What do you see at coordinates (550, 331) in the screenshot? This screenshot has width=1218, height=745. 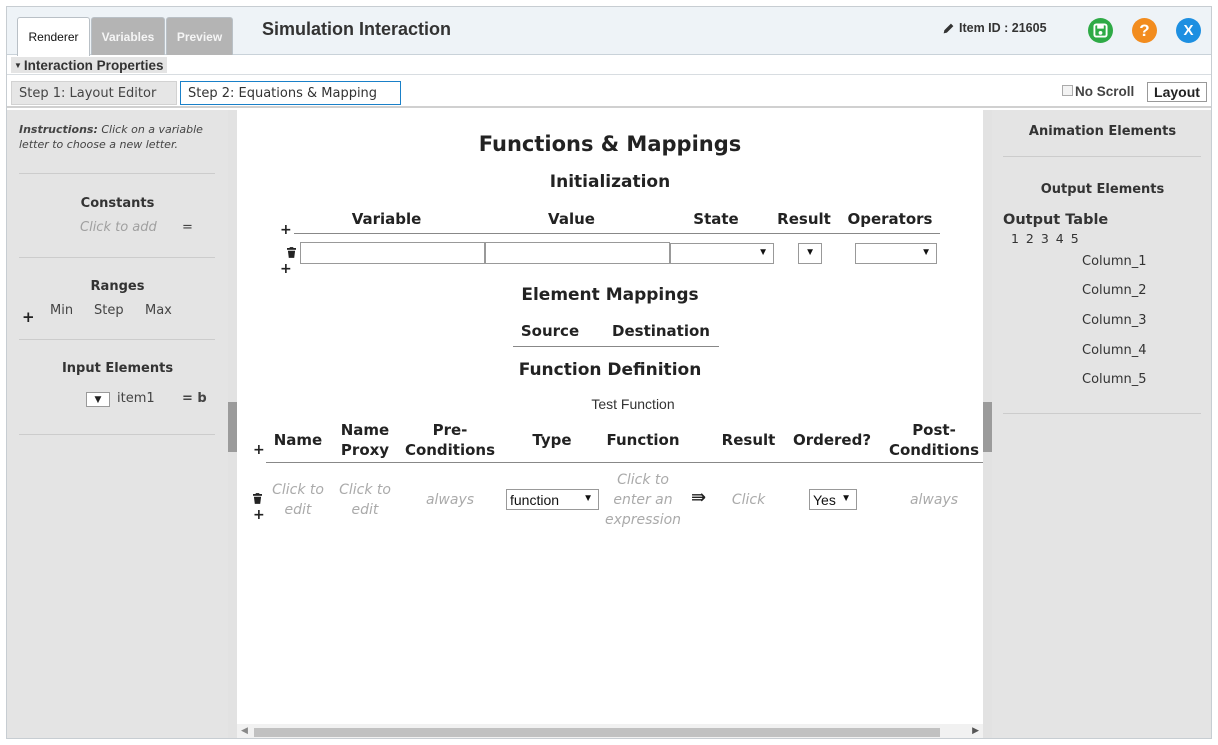 I see `mapping-col-source: Source` at bounding box center [550, 331].